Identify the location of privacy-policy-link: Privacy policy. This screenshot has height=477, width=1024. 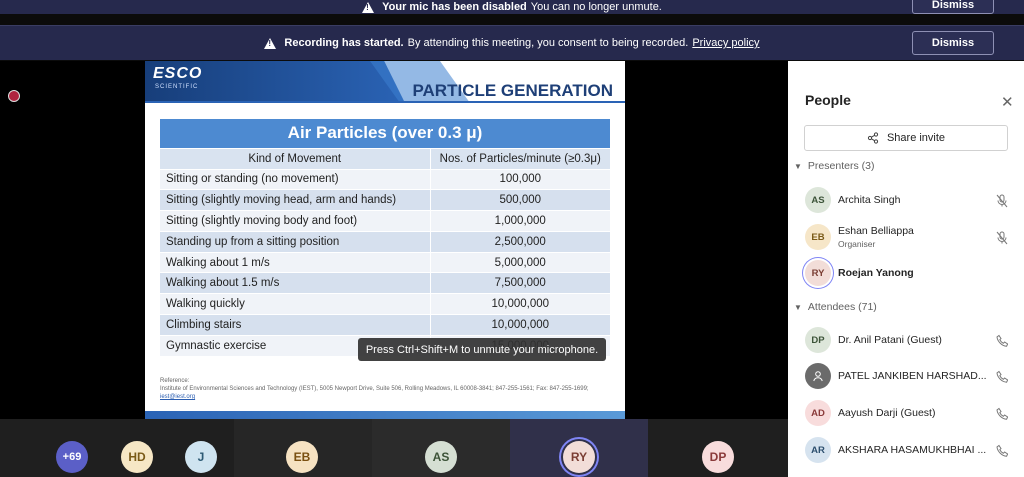
(725, 43).